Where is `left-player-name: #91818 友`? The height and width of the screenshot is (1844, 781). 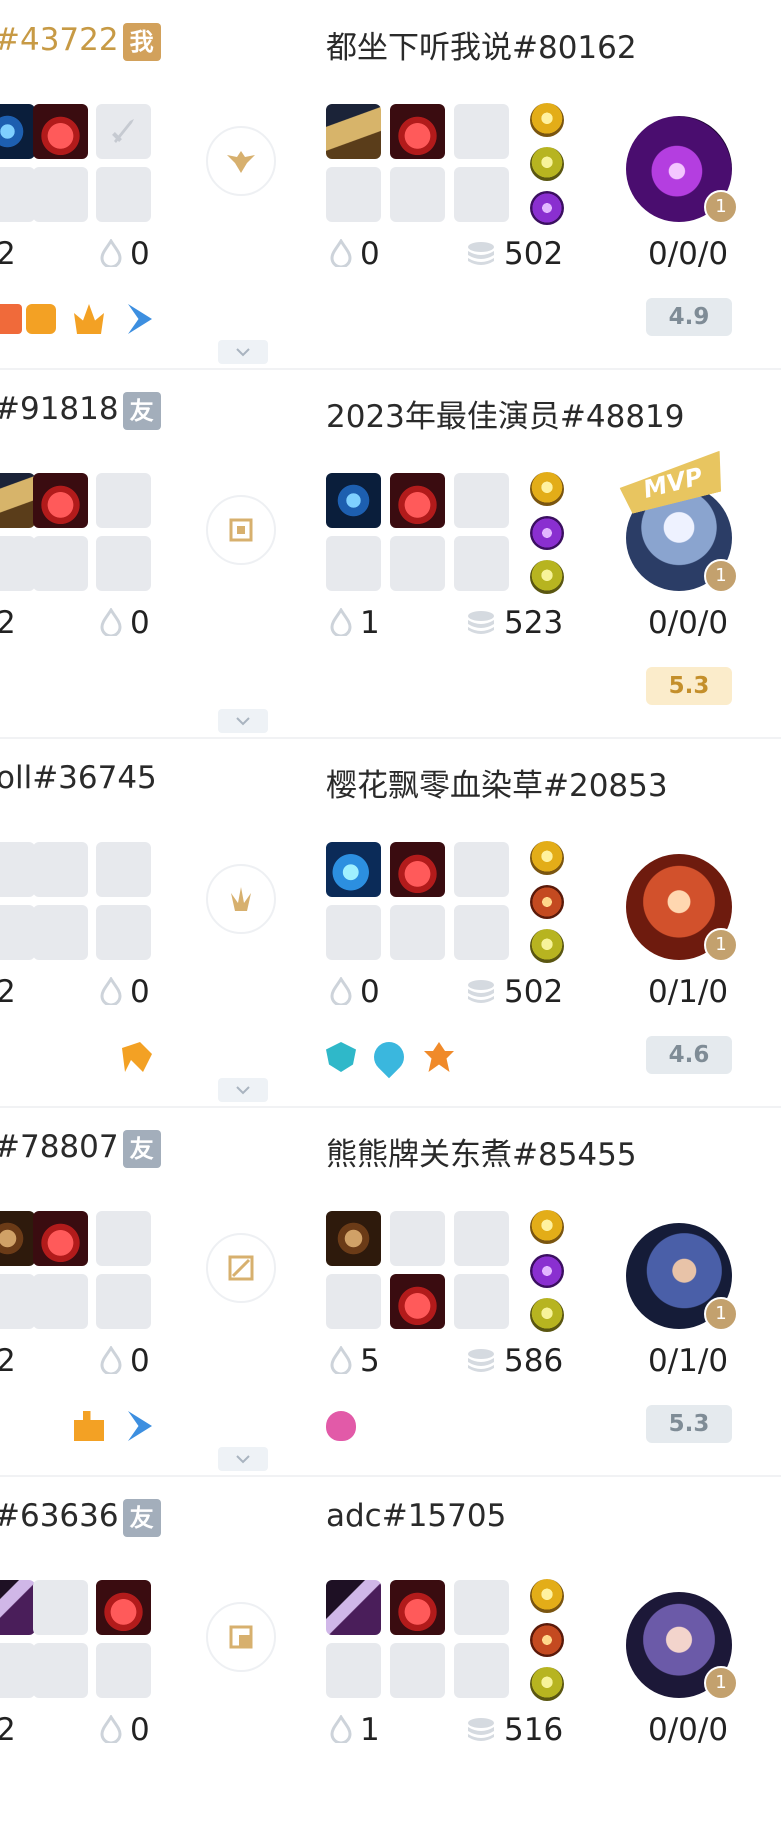 left-player-name: #91818 友 is located at coordinates (80, 410).